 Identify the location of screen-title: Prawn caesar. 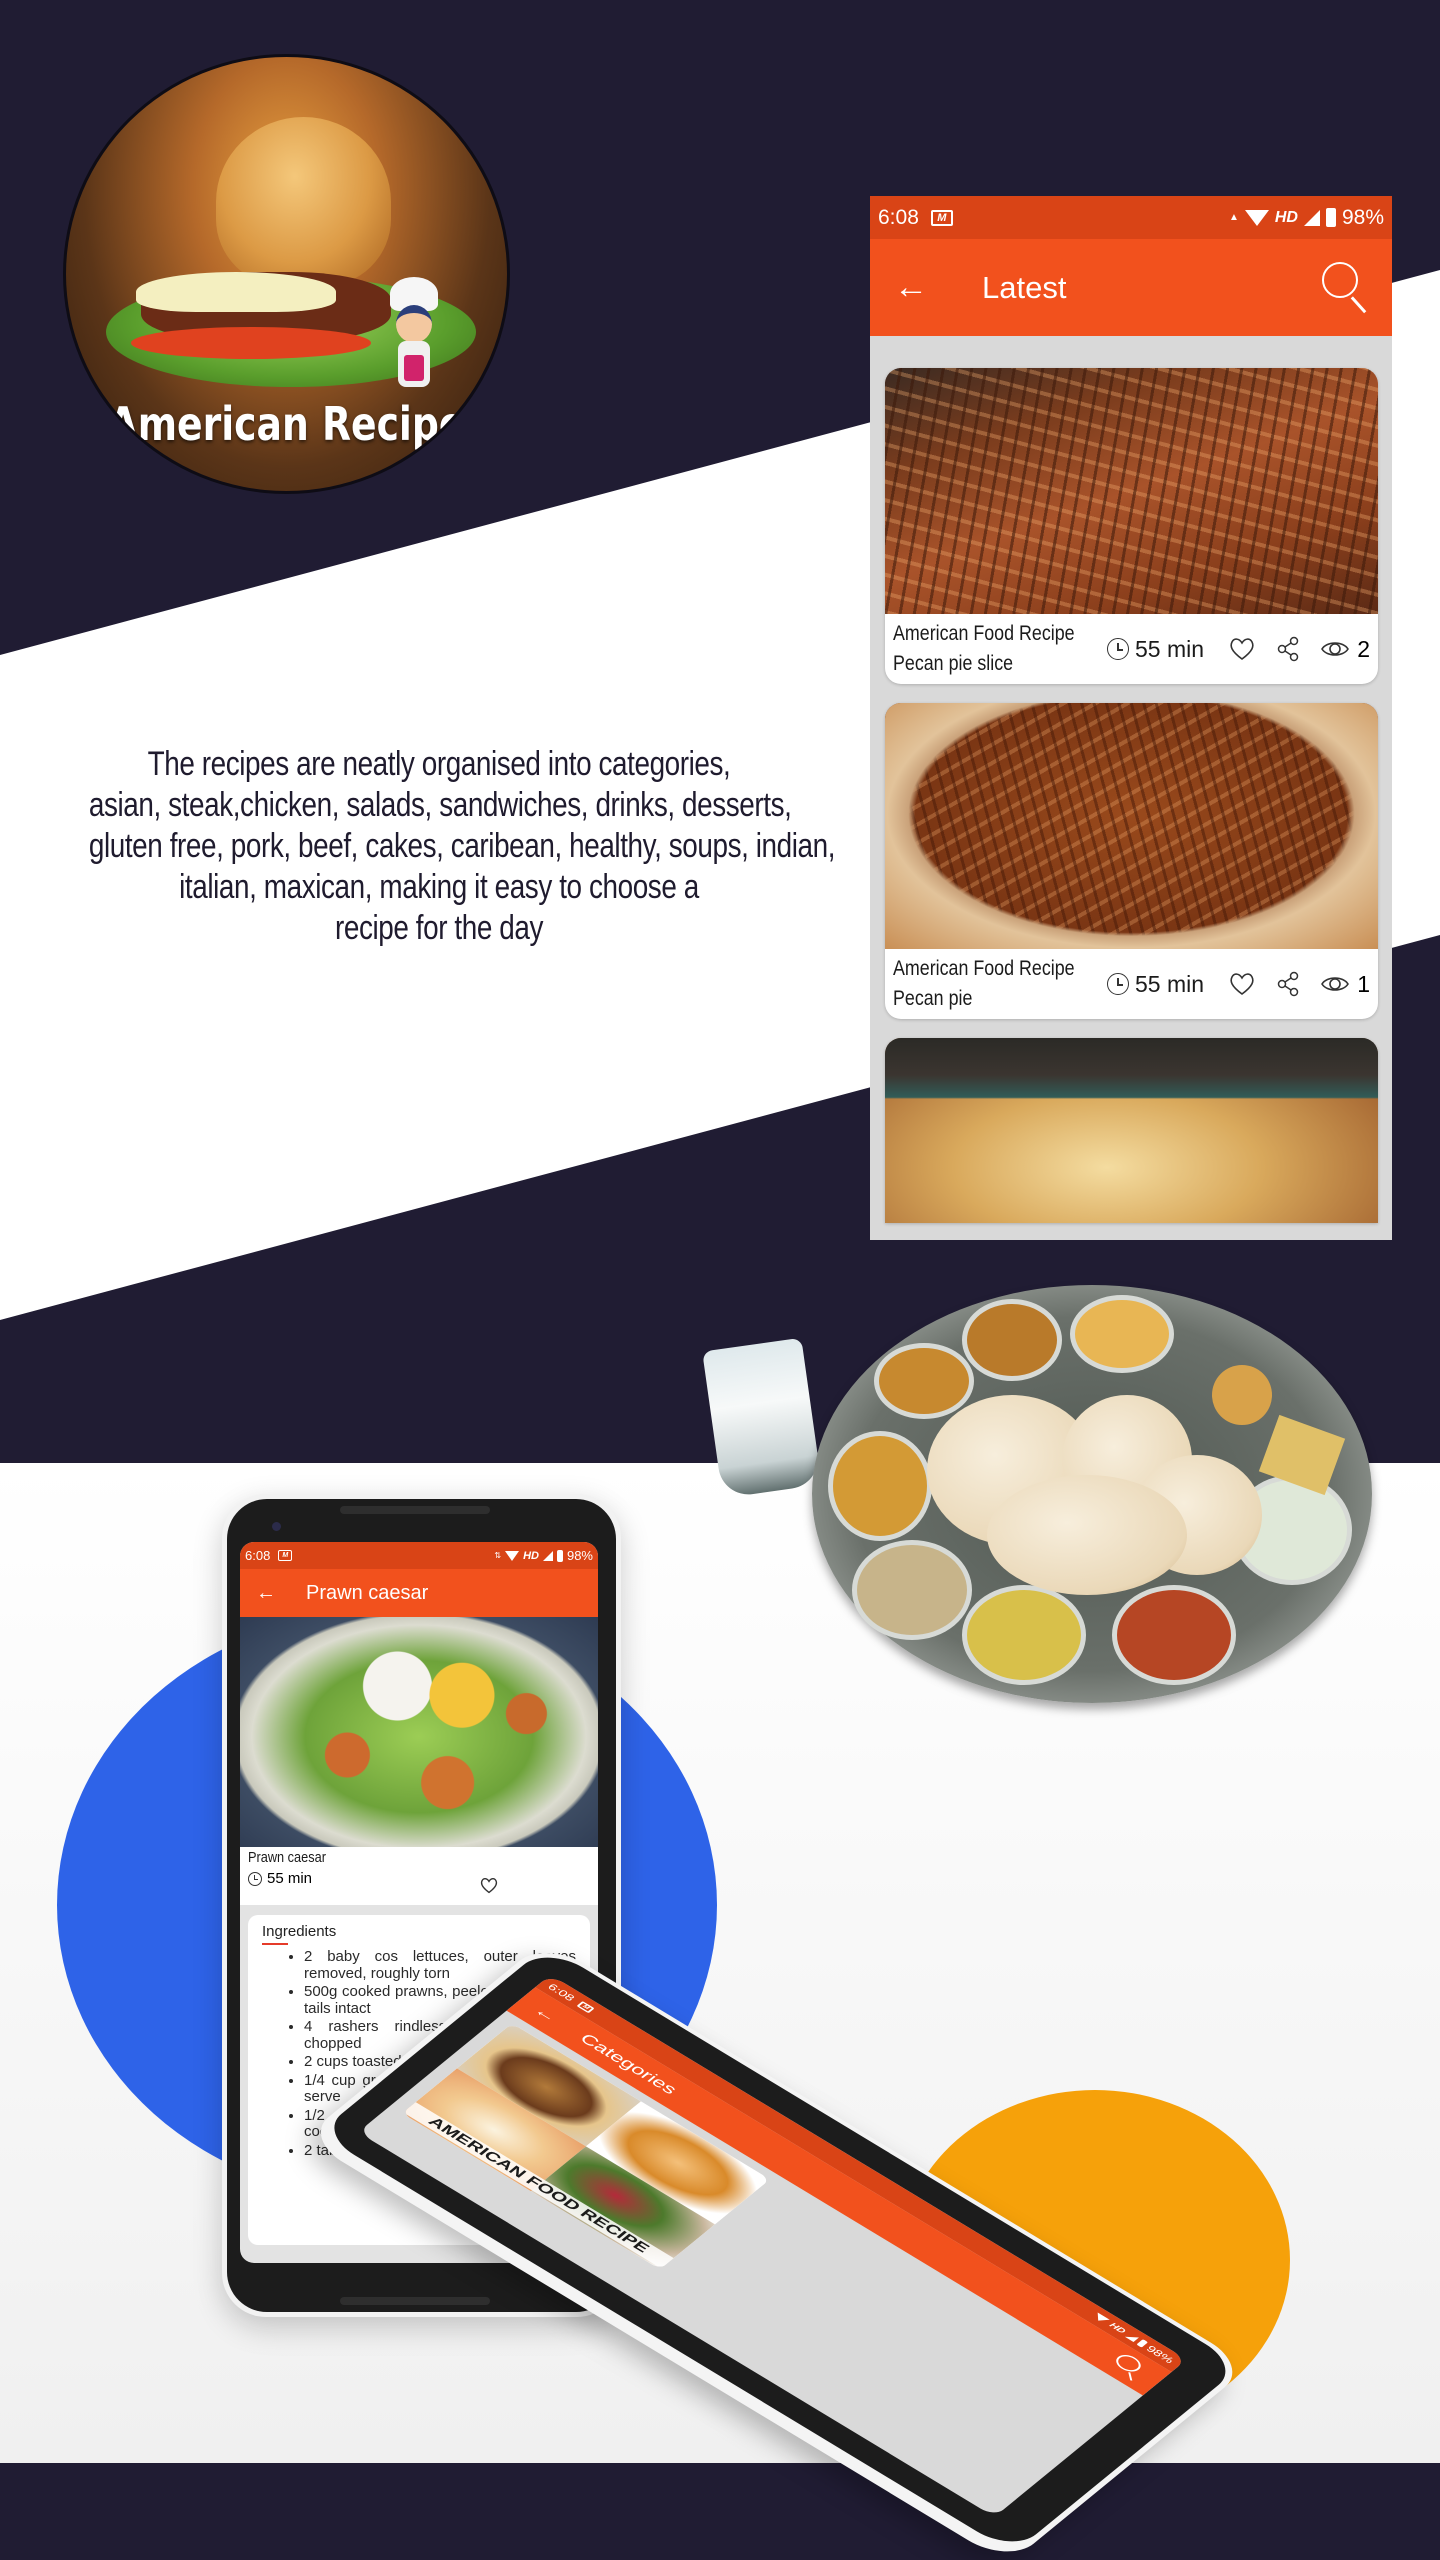
(367, 1592).